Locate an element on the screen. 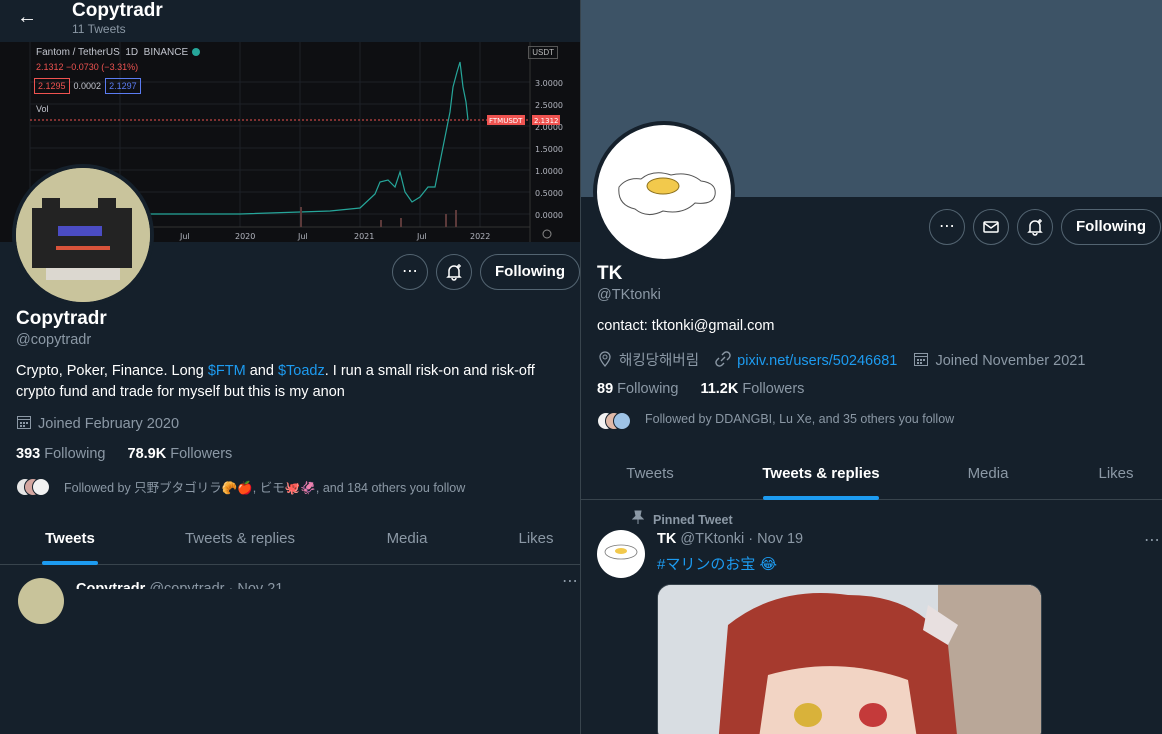 This screenshot has height=734, width=1162. y-tick: 0.5000 is located at coordinates (549, 193).